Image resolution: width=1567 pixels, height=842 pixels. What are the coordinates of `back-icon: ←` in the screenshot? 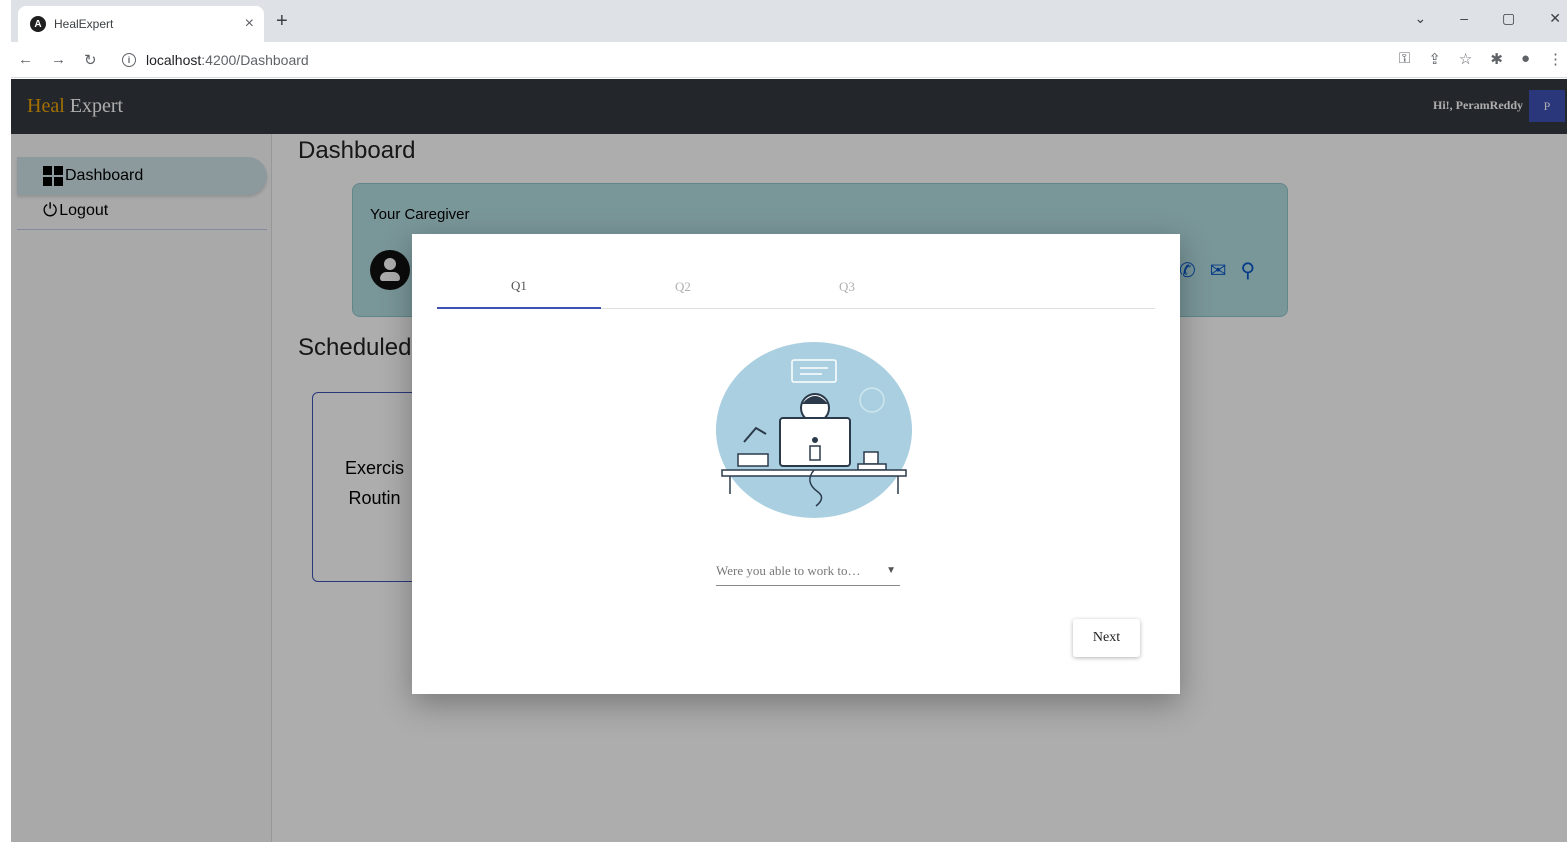 It's located at (25, 59).